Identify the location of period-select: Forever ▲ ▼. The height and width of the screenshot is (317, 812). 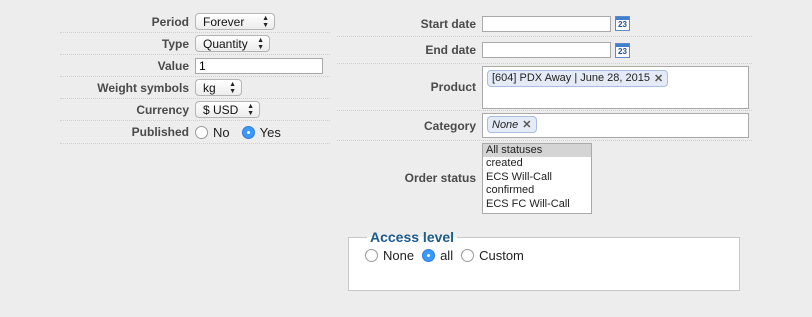
(235, 21).